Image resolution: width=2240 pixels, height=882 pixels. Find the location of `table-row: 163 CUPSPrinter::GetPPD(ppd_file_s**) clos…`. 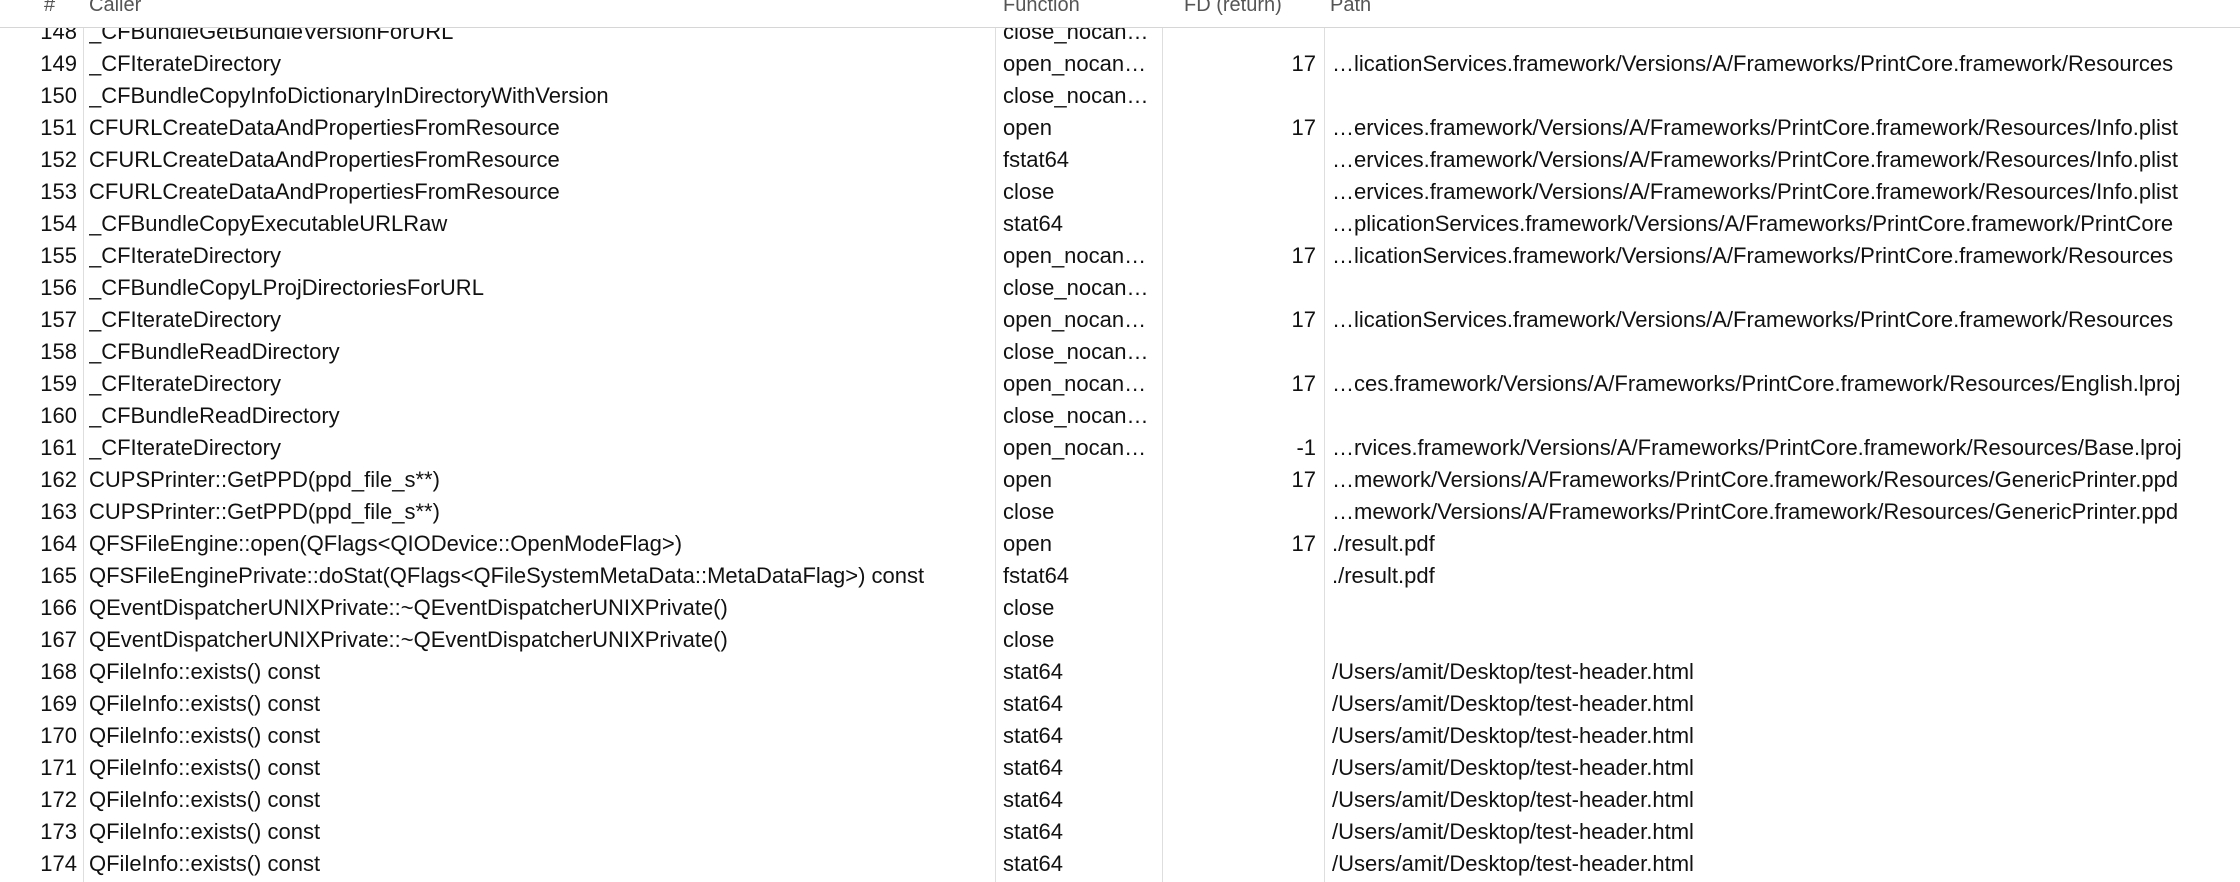

table-row: 163 CUPSPrinter::GetPPD(ppd_file_s**) clos… is located at coordinates (1120, 512).